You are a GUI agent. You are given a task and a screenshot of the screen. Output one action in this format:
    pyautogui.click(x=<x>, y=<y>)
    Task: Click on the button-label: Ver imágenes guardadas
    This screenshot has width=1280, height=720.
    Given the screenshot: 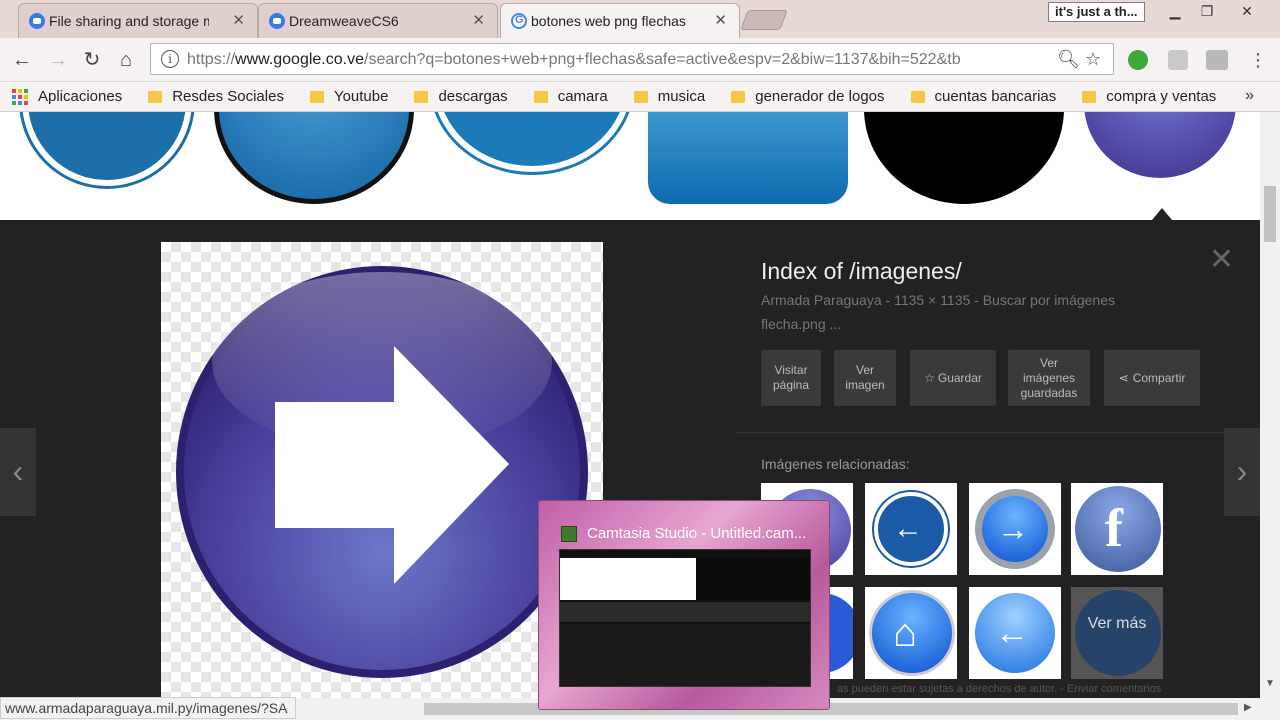 What is the action you would take?
    pyautogui.click(x=1049, y=377)
    